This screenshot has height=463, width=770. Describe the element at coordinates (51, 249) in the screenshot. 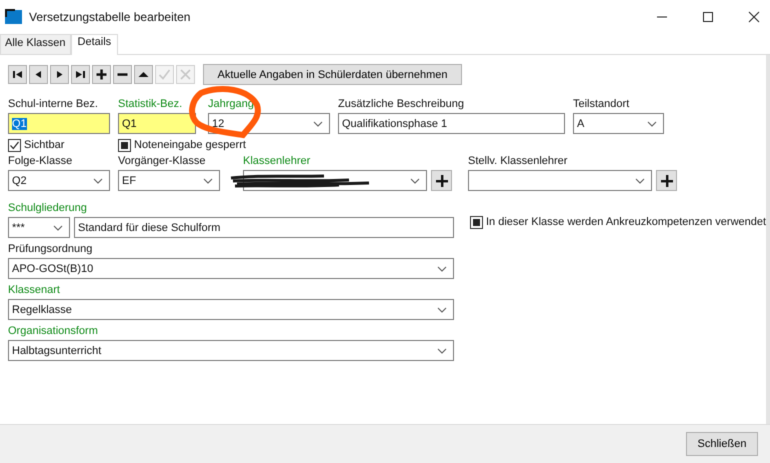

I see `field-label: Prüfungsordnung` at that location.